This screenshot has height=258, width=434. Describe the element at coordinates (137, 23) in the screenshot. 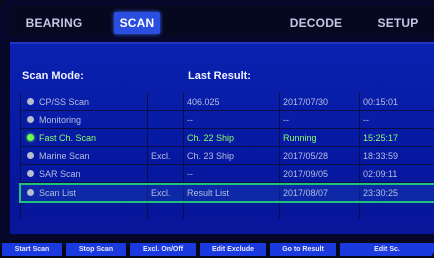

I see `tab-scan: SCAN` at that location.